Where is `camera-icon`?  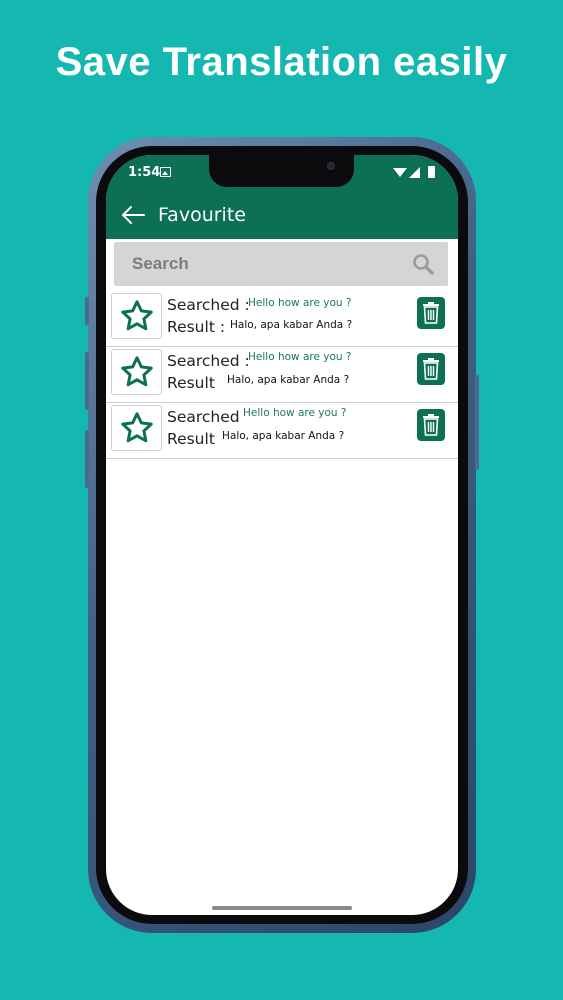
camera-icon is located at coordinates (331, 166).